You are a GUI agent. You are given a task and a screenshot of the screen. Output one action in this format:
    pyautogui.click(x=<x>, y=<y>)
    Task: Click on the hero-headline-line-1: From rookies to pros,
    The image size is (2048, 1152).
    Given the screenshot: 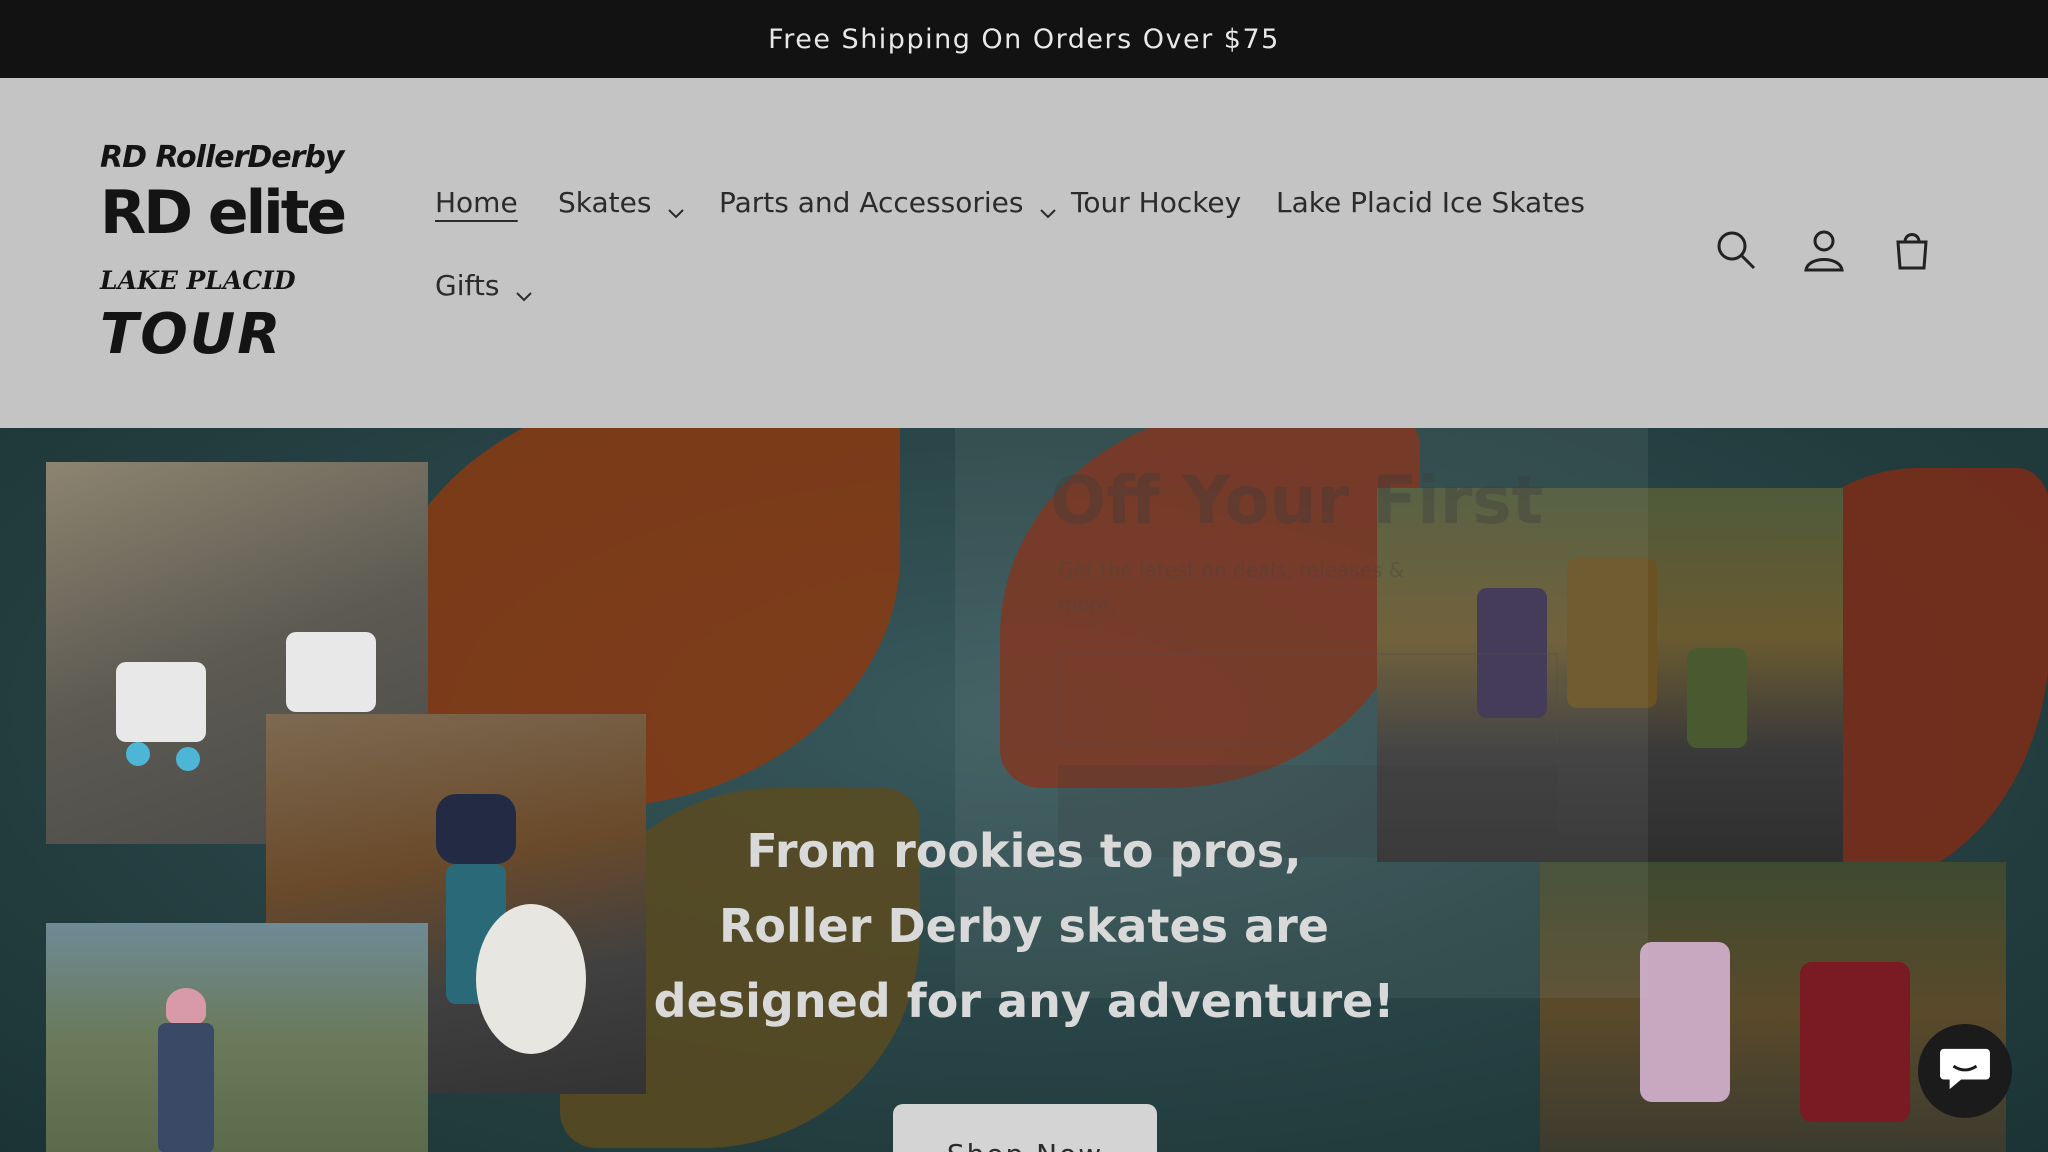 What is the action you would take?
    pyautogui.click(x=1024, y=851)
    